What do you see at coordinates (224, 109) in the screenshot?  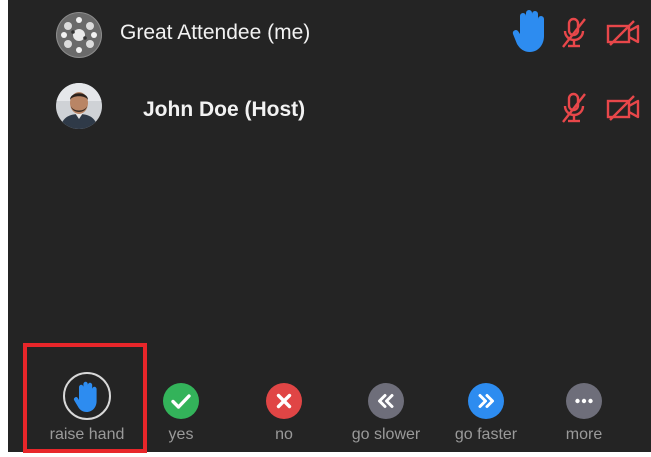 I see `participant-name: John Doe (Host)` at bounding box center [224, 109].